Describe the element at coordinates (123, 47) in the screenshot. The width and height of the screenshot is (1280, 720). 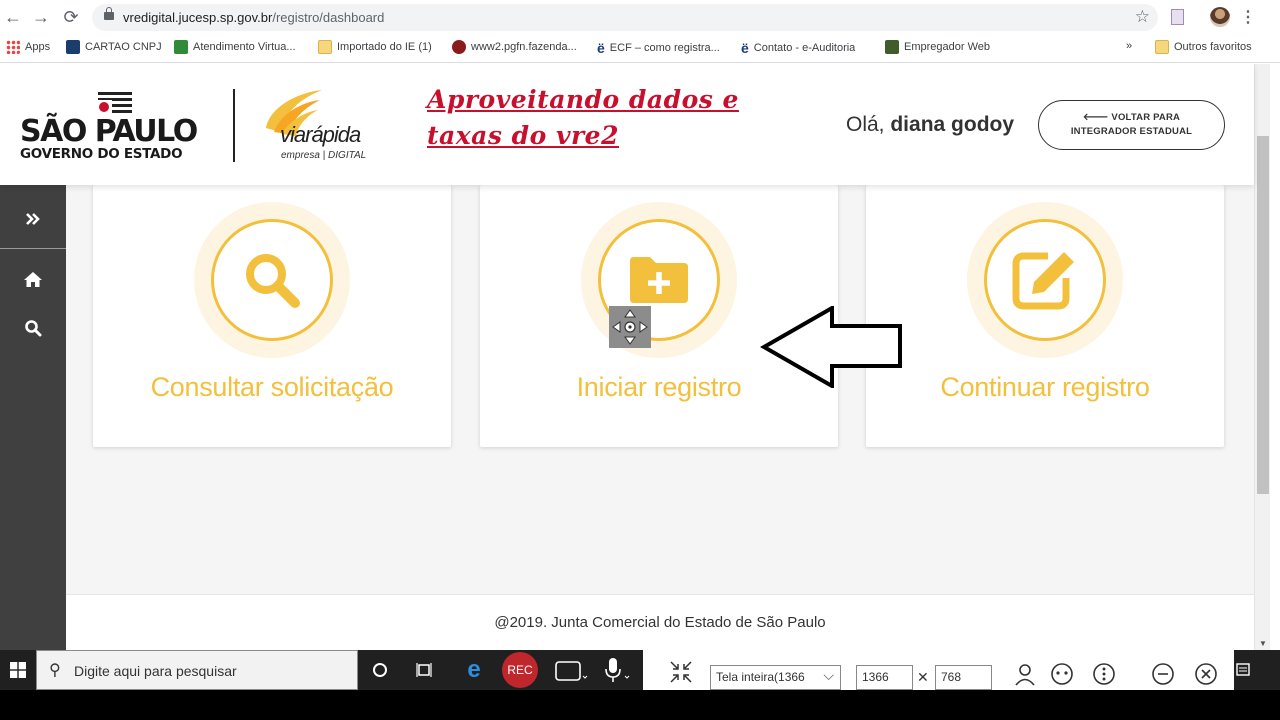
I see `bookmark-label: CARTAO CNPJ` at that location.